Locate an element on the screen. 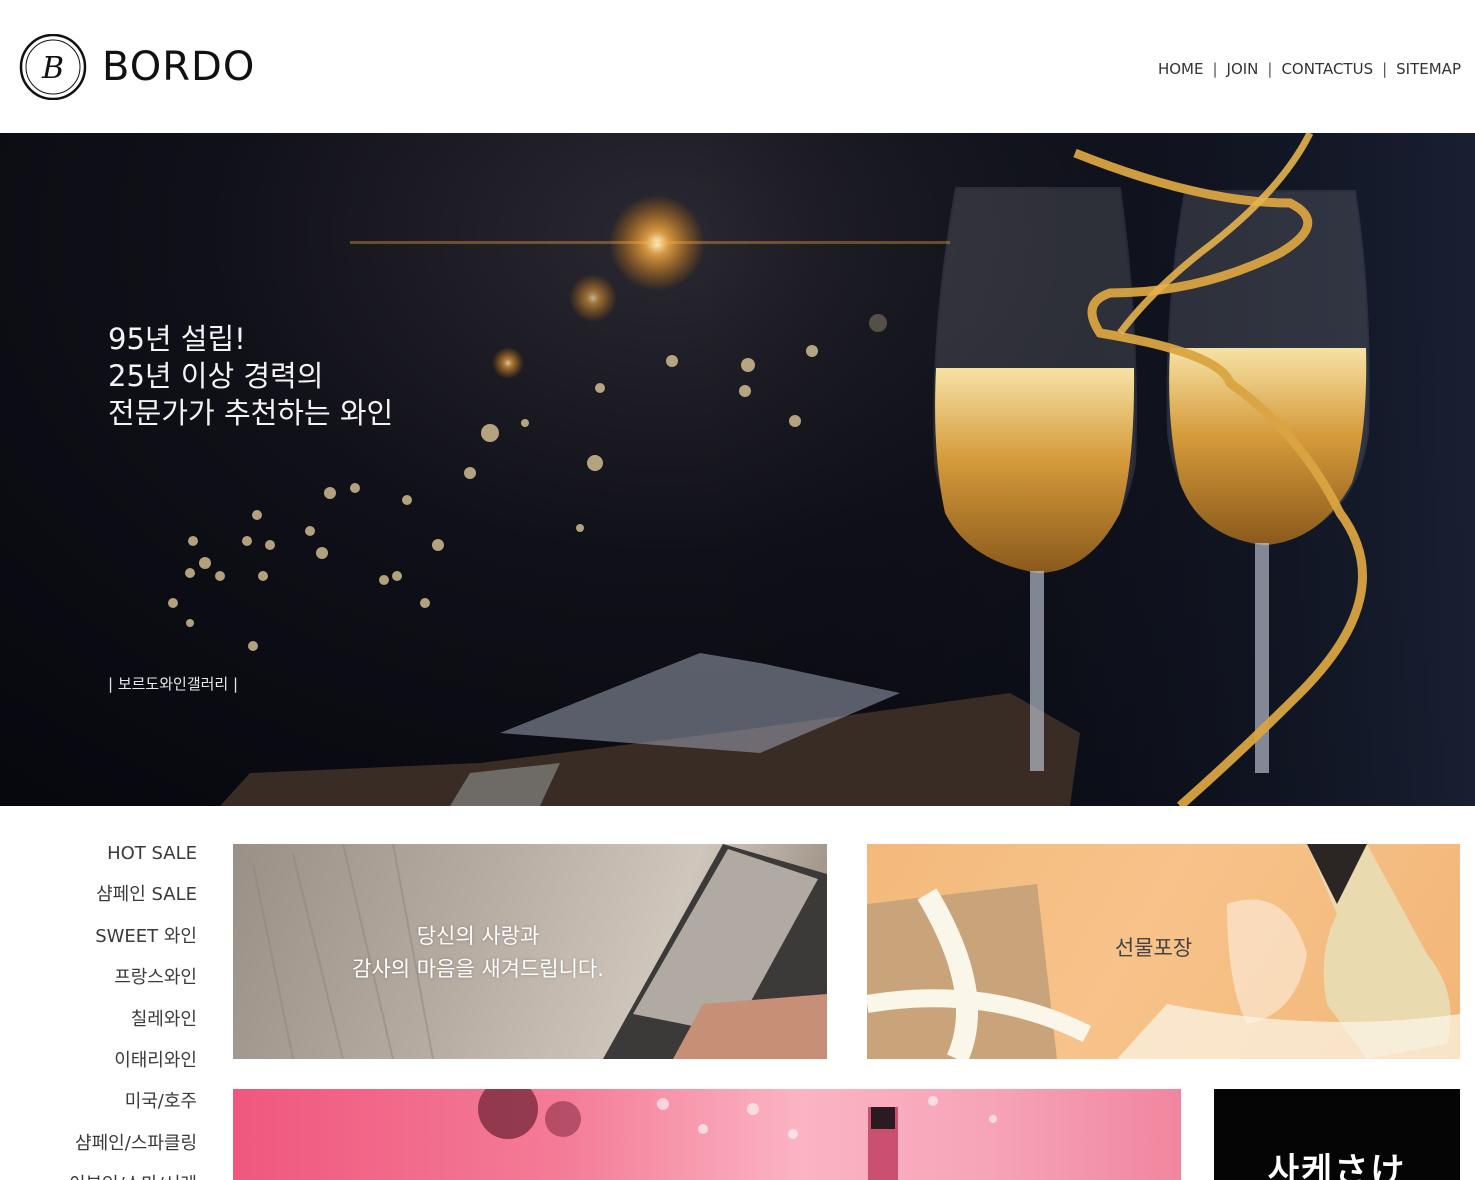  nav-sitemap-link: SITEMAP is located at coordinates (1428, 69).